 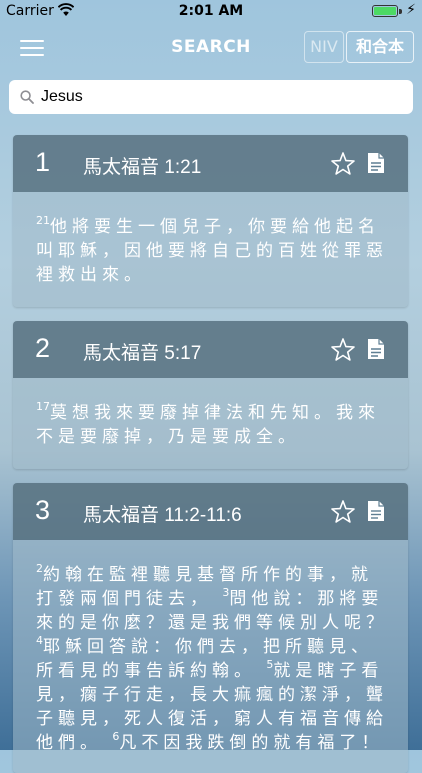 I want to click on verse-number: 21, so click(x=43, y=220).